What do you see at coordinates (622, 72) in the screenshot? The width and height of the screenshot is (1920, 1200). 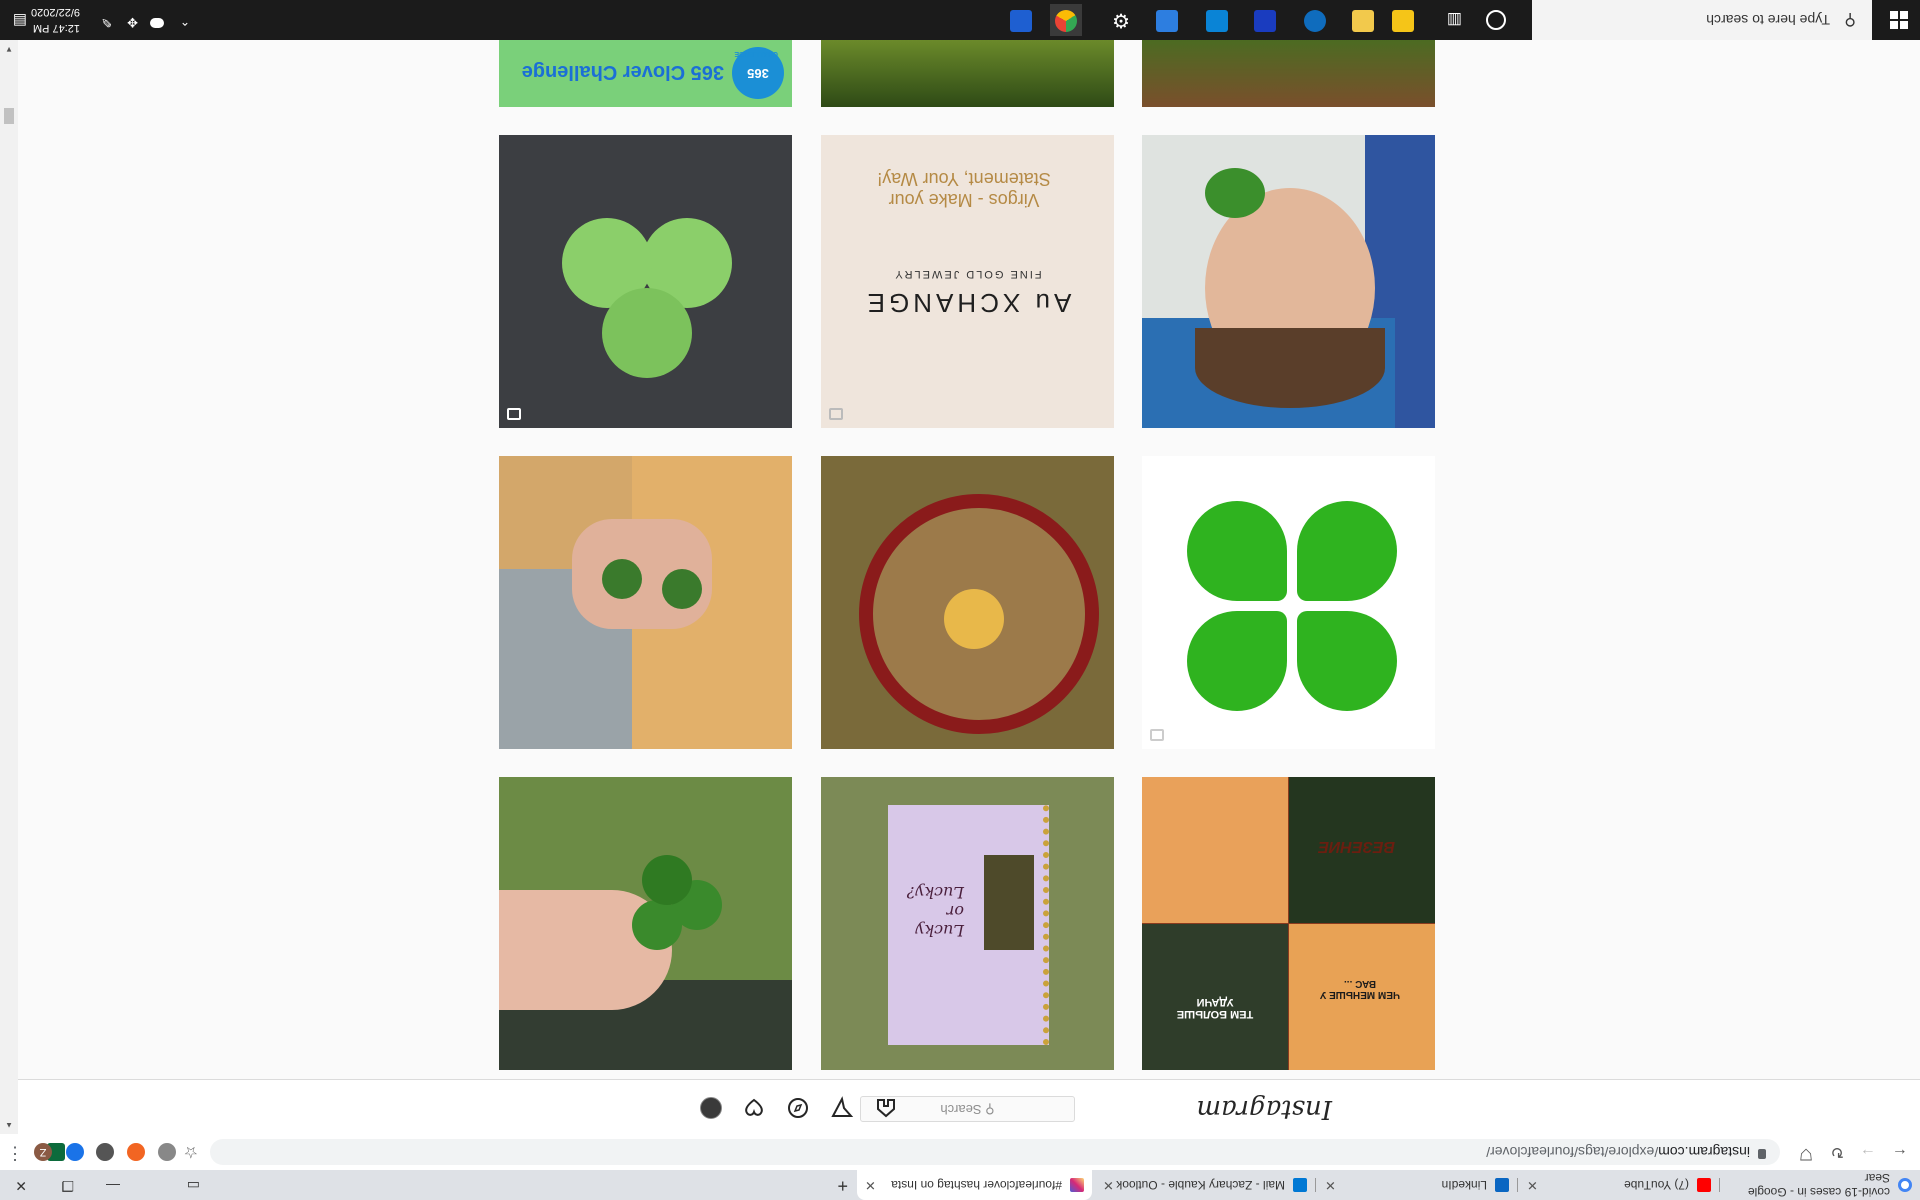 I see `challenge-title: 365 Clover Challenge` at bounding box center [622, 72].